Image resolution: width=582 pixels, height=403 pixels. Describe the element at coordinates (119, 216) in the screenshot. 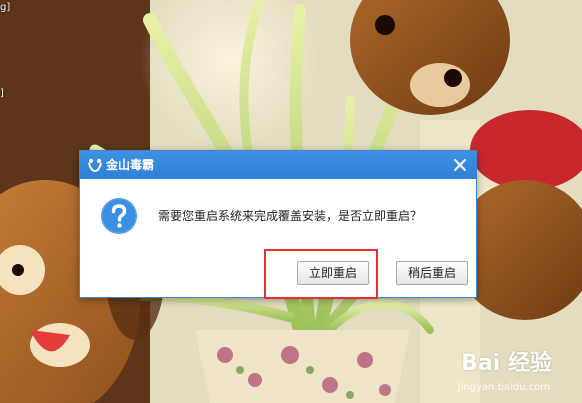

I see `question-icon` at that location.